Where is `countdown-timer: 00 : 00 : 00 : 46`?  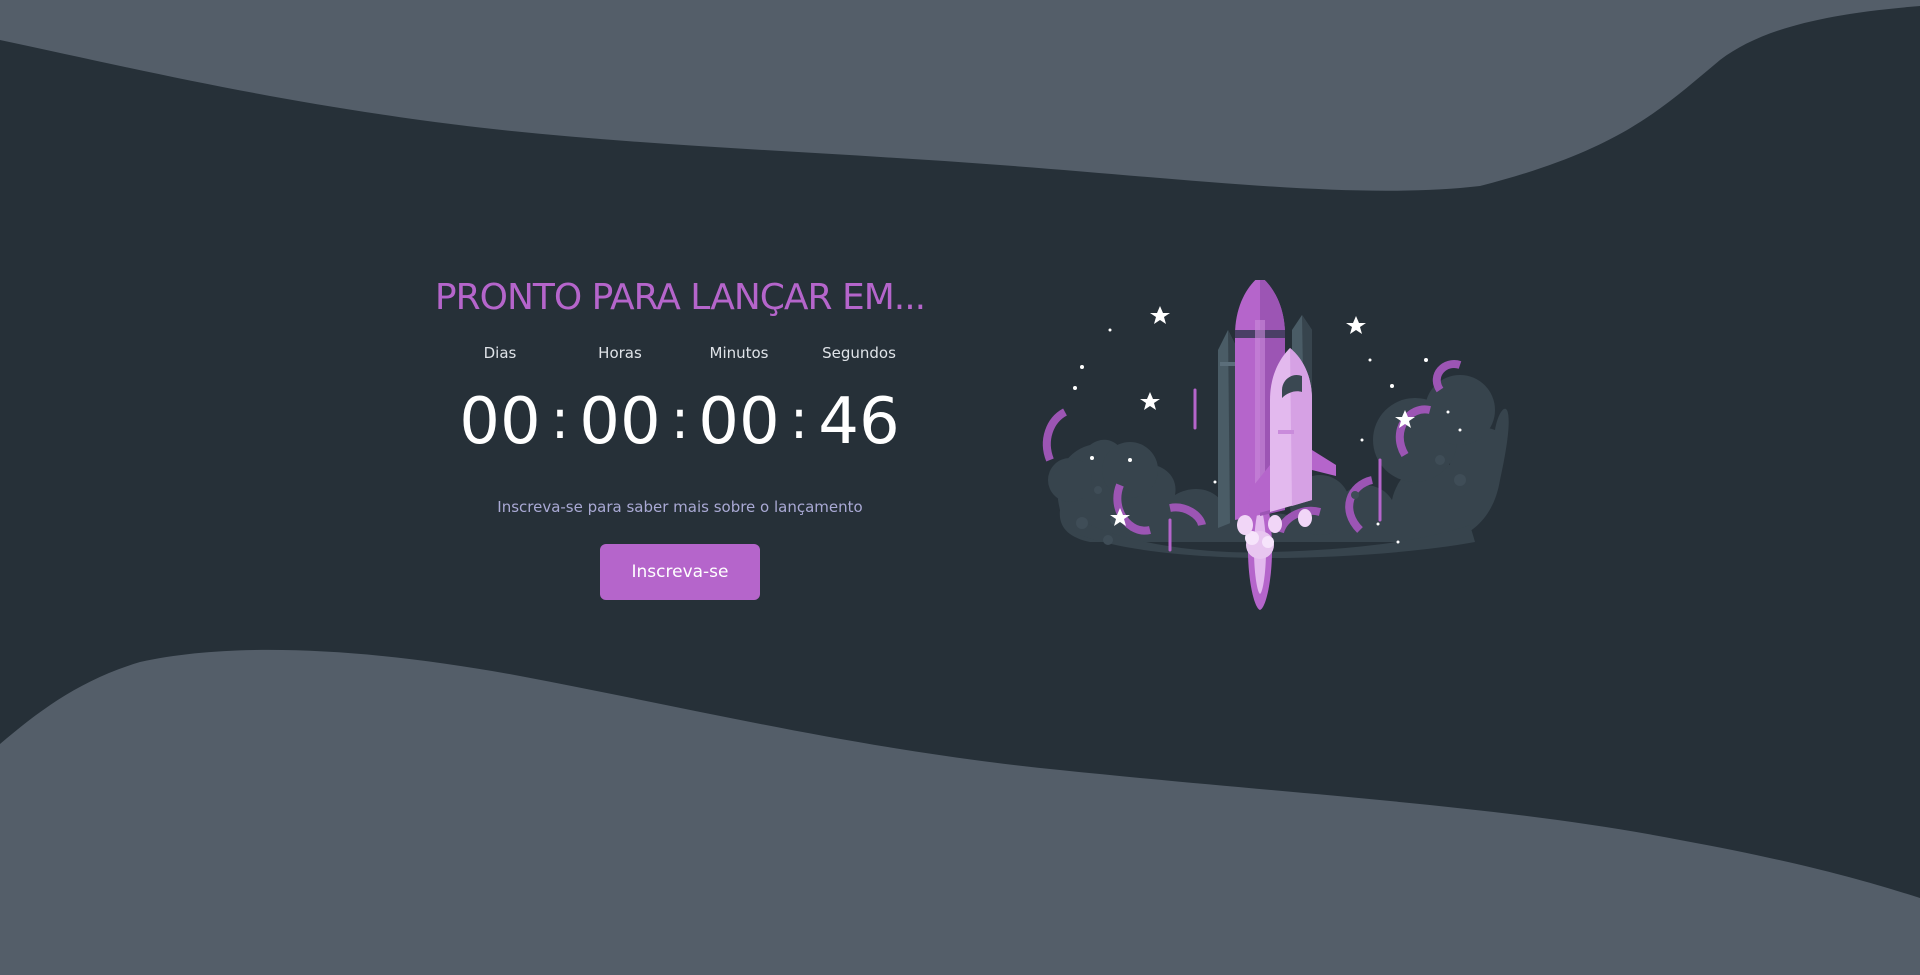 countdown-timer: 00 : 00 : 00 : 46 is located at coordinates (680, 422).